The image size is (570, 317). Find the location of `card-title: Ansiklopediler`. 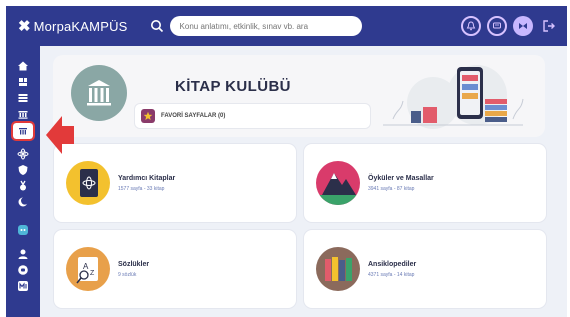

card-title: Ansiklopediler is located at coordinates (392, 264).